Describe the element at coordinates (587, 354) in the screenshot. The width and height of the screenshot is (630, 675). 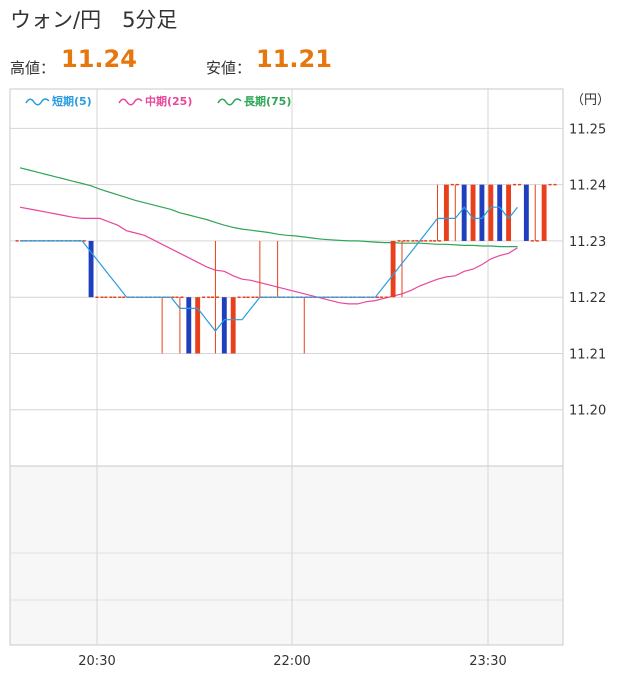
I see `y-tick-label: 11.21` at that location.